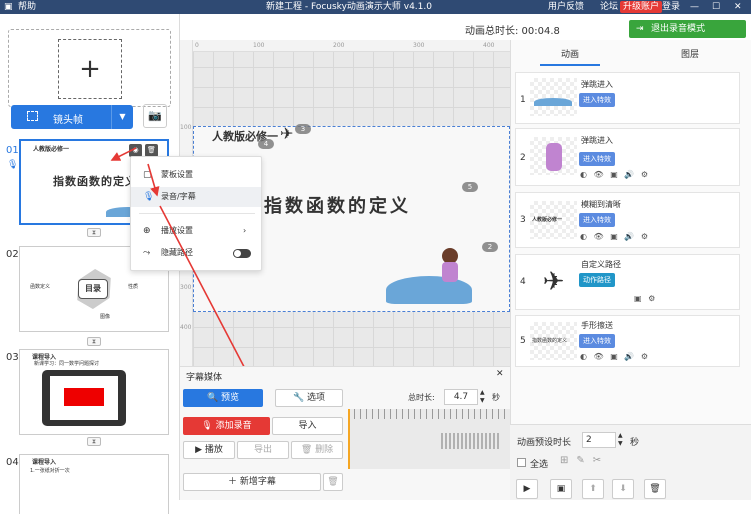 The image size is (751, 514). Describe the element at coordinates (226, 426) in the screenshot. I see `add-record-button: 🎙 添加录音` at that location.